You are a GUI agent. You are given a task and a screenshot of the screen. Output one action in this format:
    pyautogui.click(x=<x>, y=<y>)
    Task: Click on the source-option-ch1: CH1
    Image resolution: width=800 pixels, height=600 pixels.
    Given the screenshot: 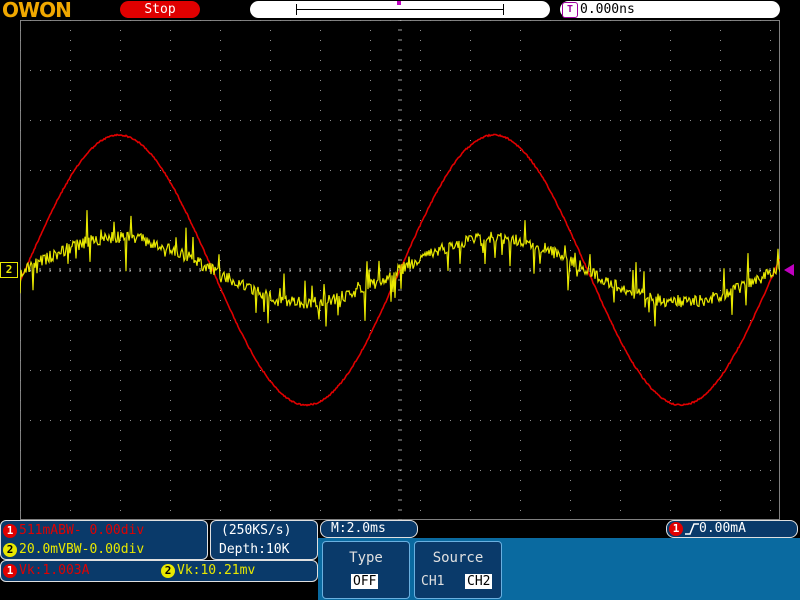 What is the action you would take?
    pyautogui.click(x=432, y=581)
    